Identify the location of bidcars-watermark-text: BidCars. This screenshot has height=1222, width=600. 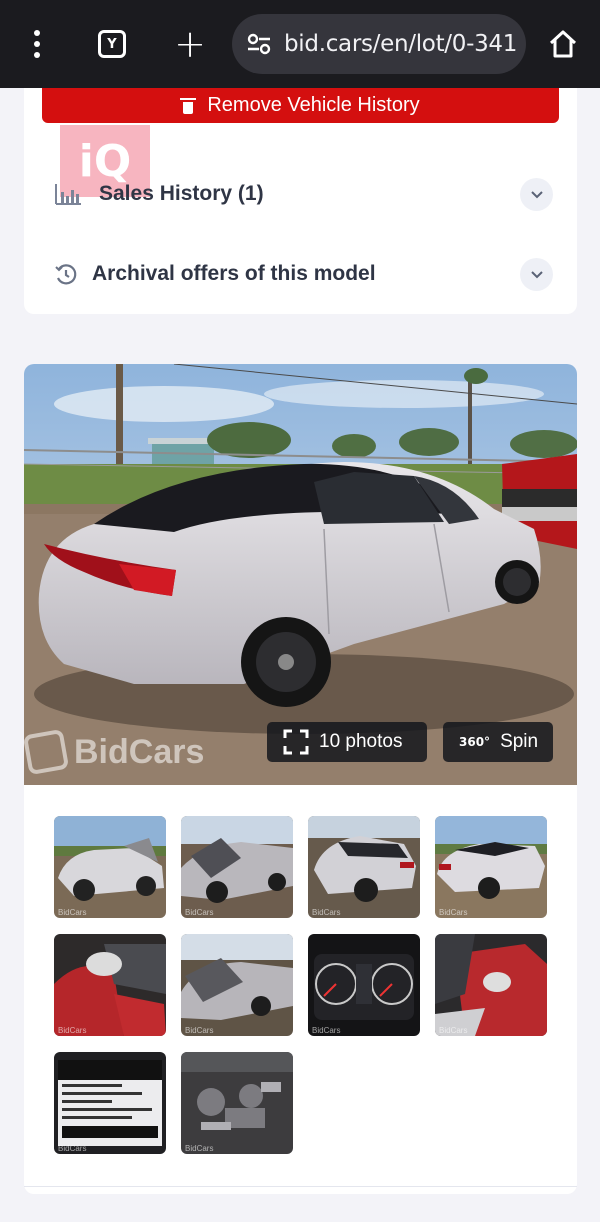
(139, 751).